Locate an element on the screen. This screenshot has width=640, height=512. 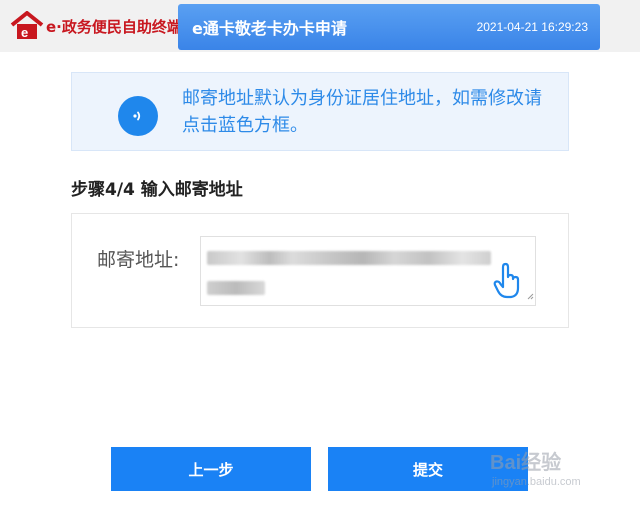
watermark-sub-text: jingyan.baidu.com is located at coordinates (536, 482).